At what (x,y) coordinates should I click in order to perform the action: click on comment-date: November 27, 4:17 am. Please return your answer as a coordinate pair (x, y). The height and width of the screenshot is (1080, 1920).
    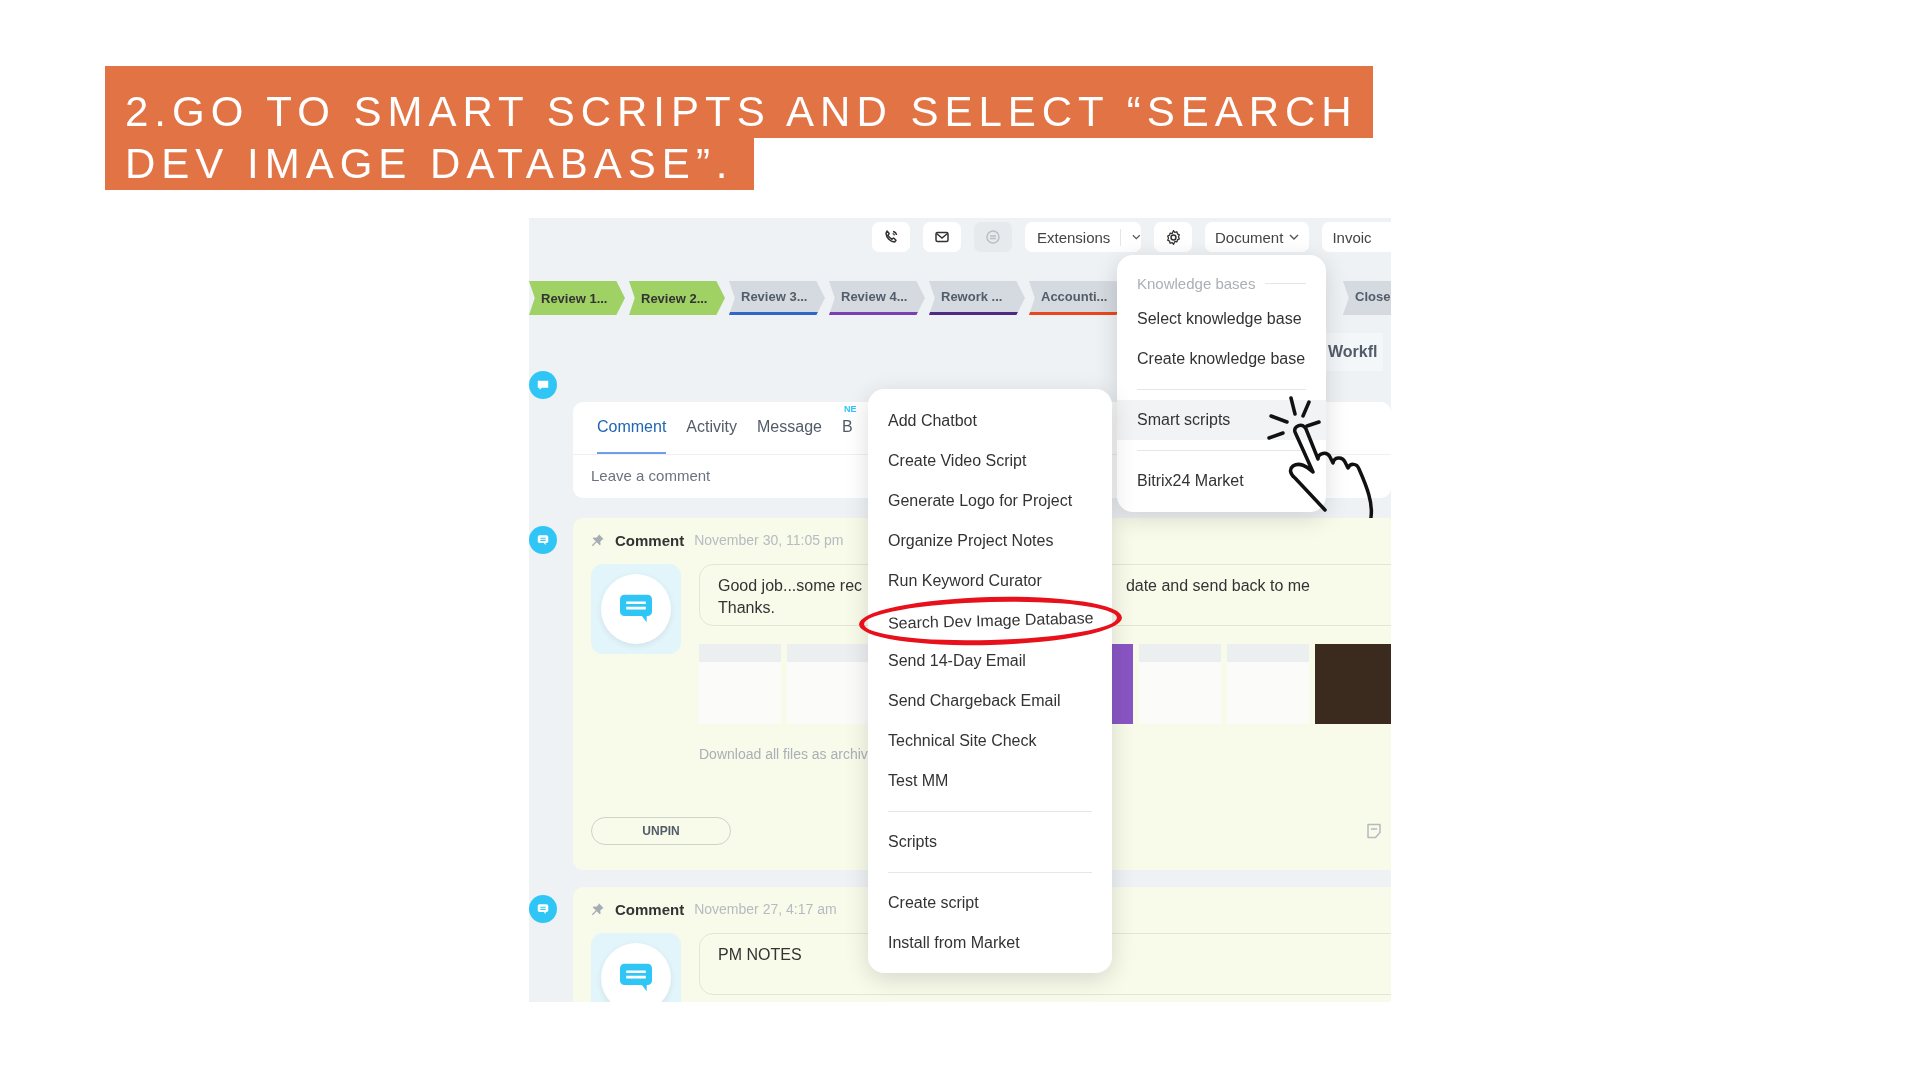
    Looking at the image, I should click on (765, 909).